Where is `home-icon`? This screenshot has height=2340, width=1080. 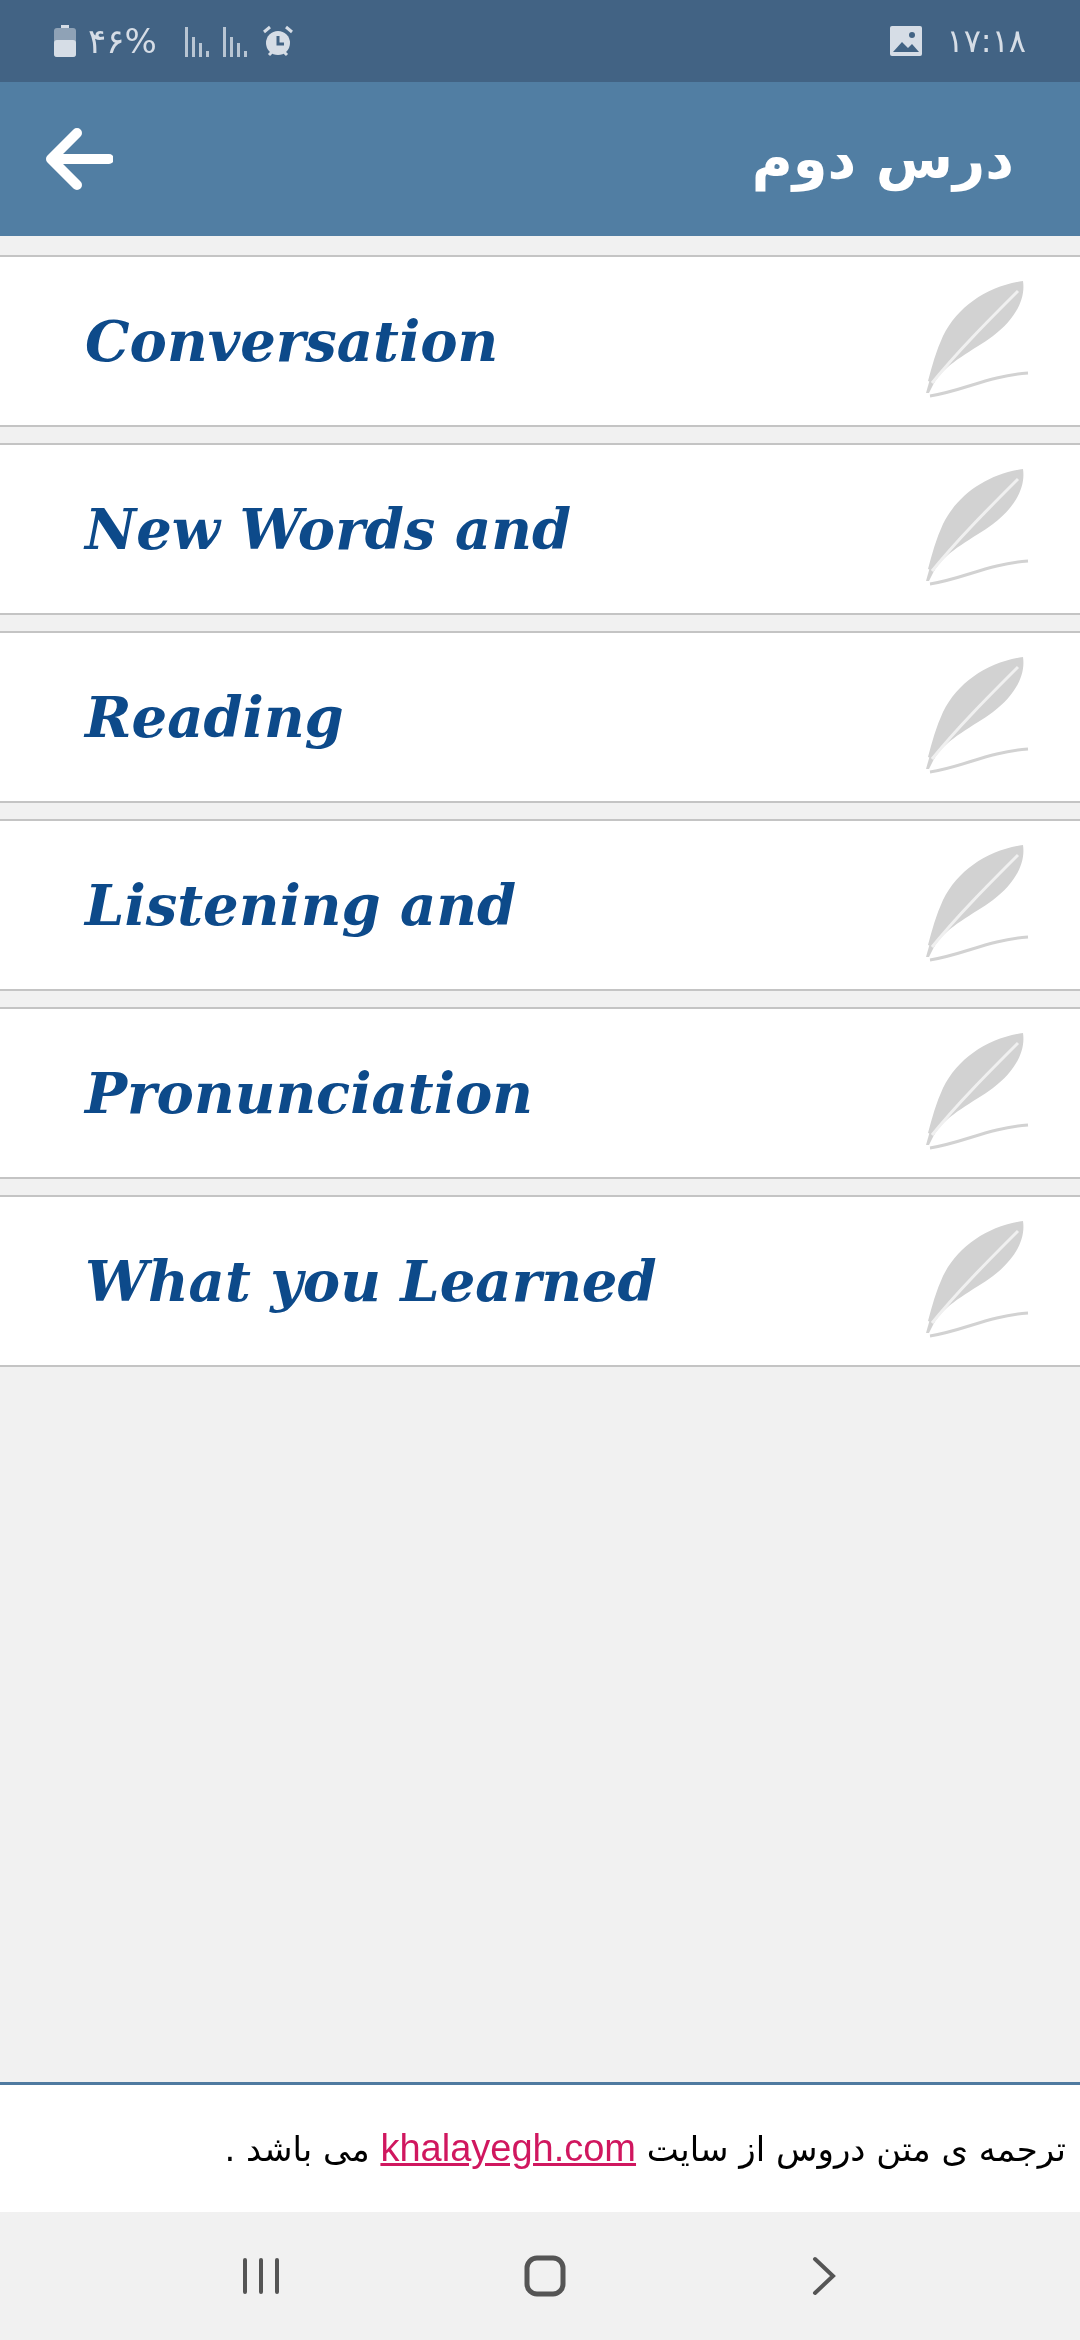 home-icon is located at coordinates (545, 2276).